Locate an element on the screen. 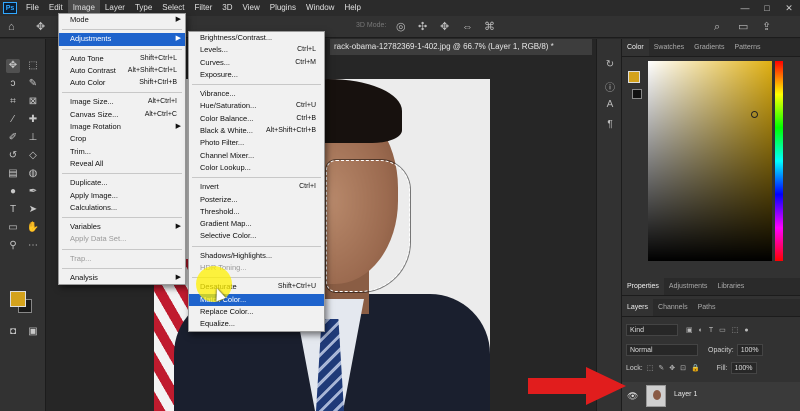  type-tool-icon: T is located at coordinates (13, 210).